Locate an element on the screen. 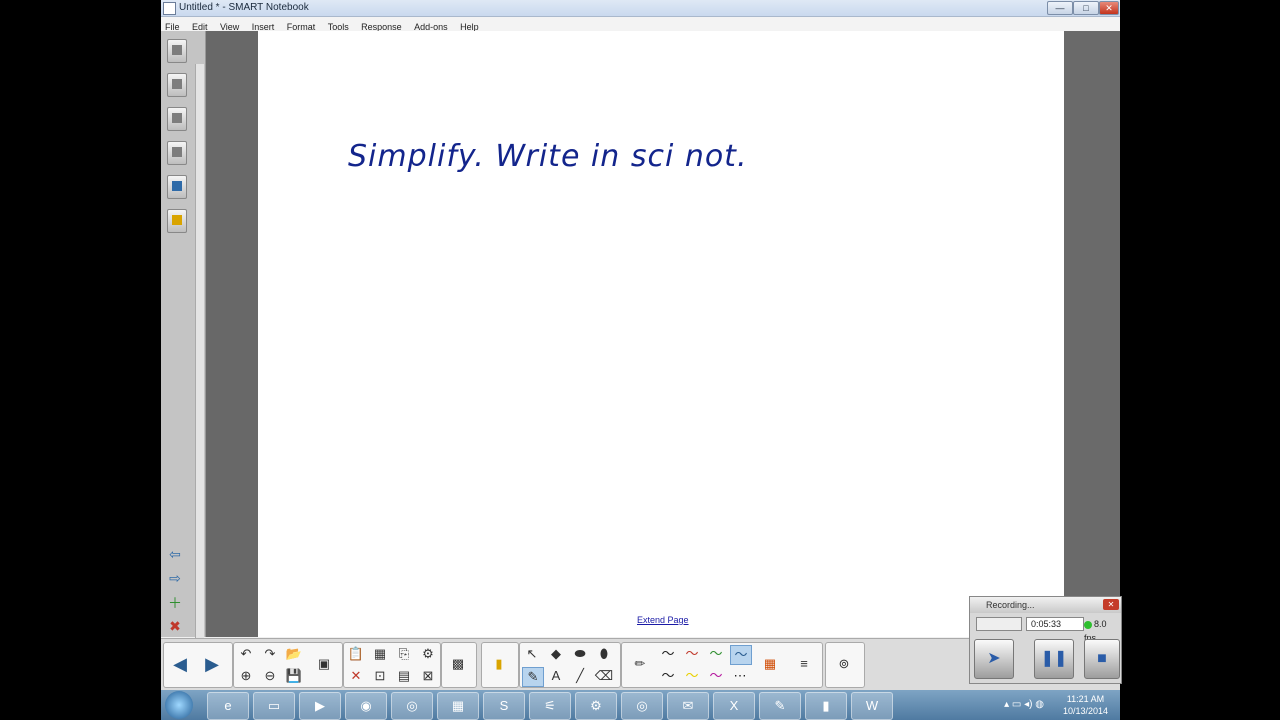  side-tab-bar: ⇦ ⇨ ＋ ✖ is located at coordinates (183, 348).